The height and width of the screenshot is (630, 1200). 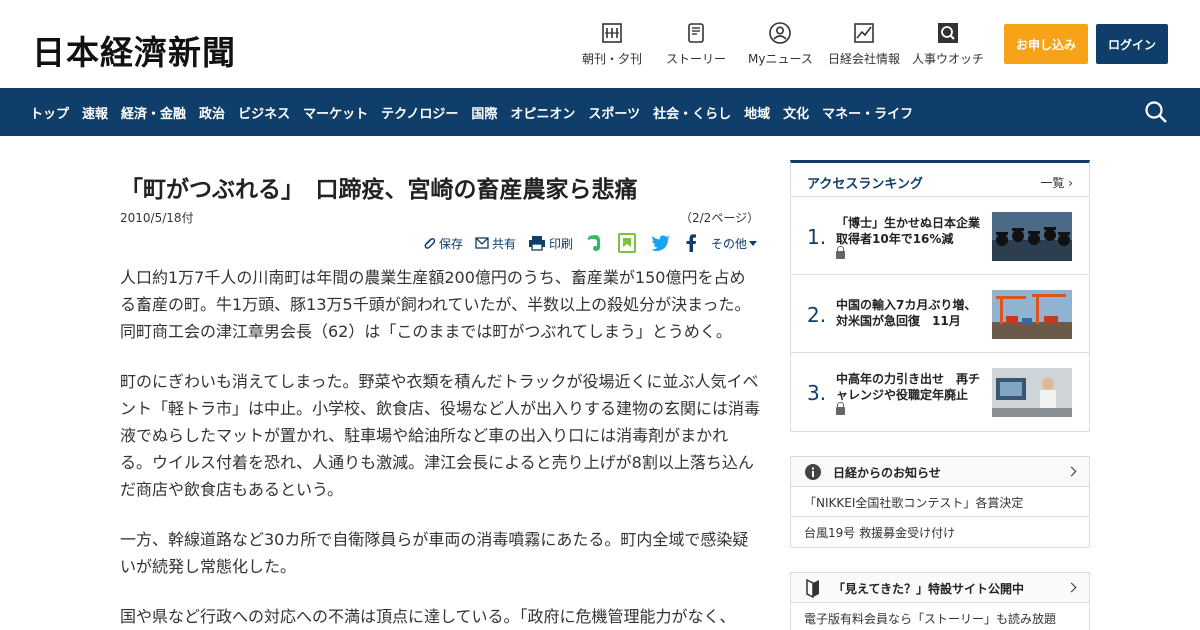 I want to click on ranking-item: 2. 中国の輸入7カ月ぶり増、対米国が急回復 11月, so click(x=940, y=314).